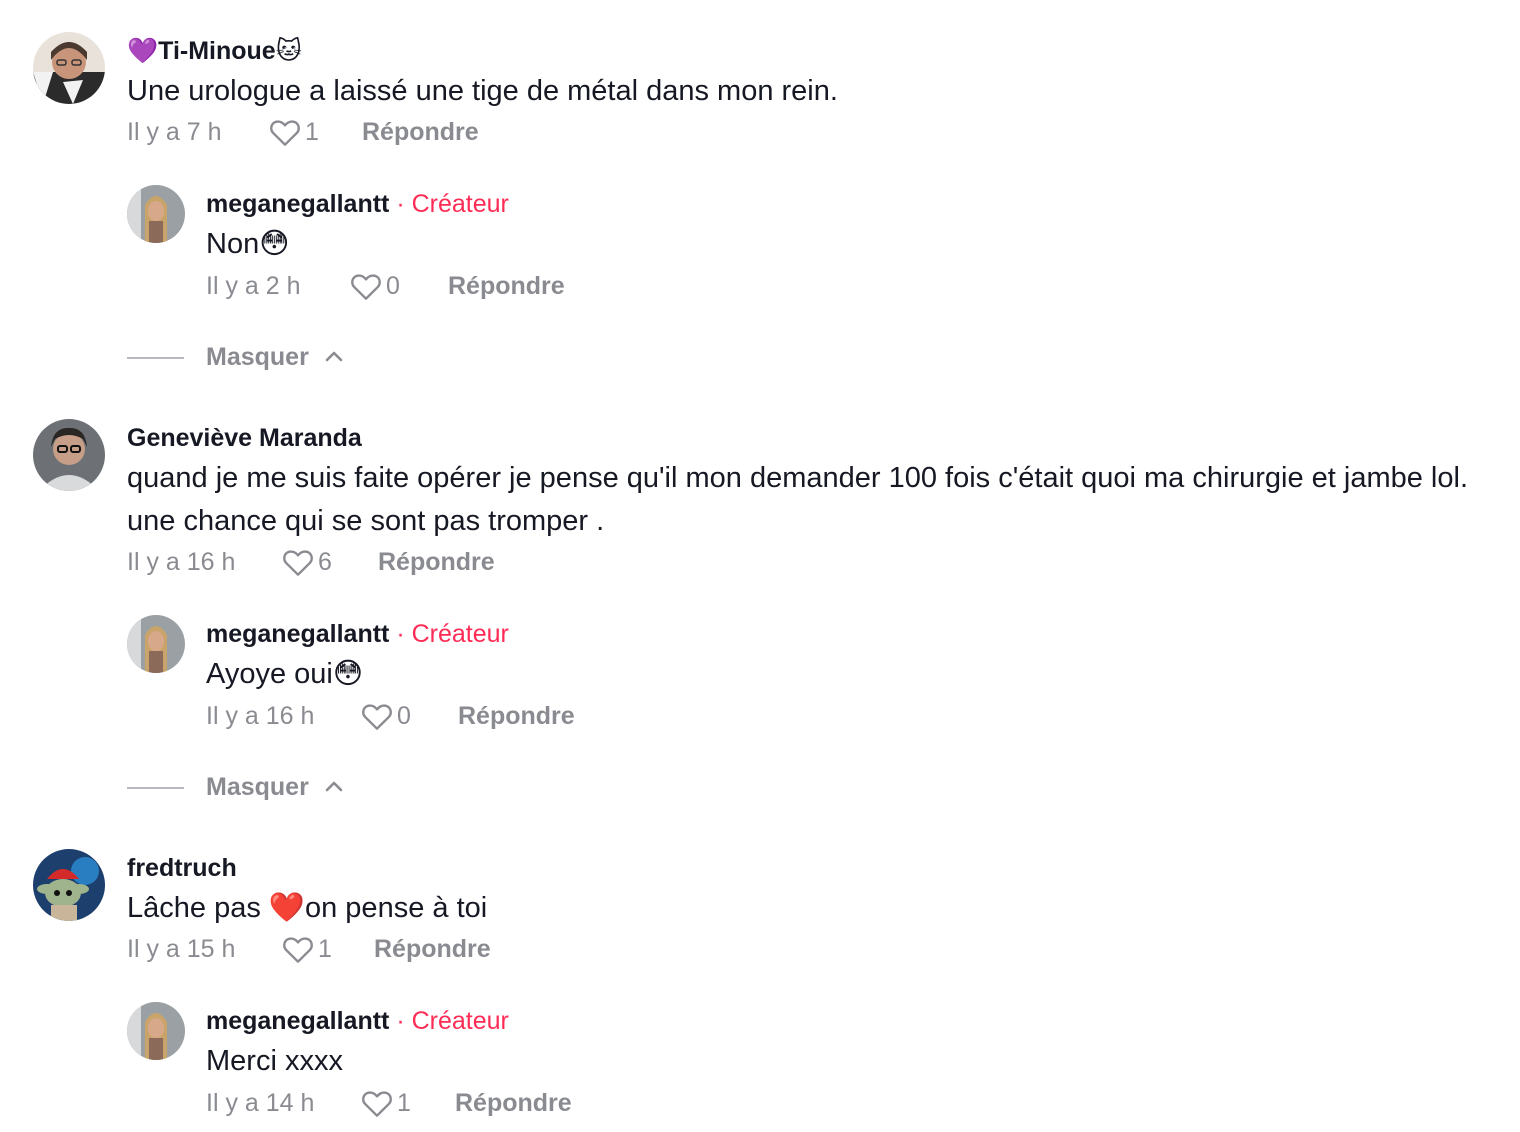 This screenshot has width=1520, height=1132. I want to click on reply-meta: Il y a 14 h 1 Répondre, so click(416, 1103).